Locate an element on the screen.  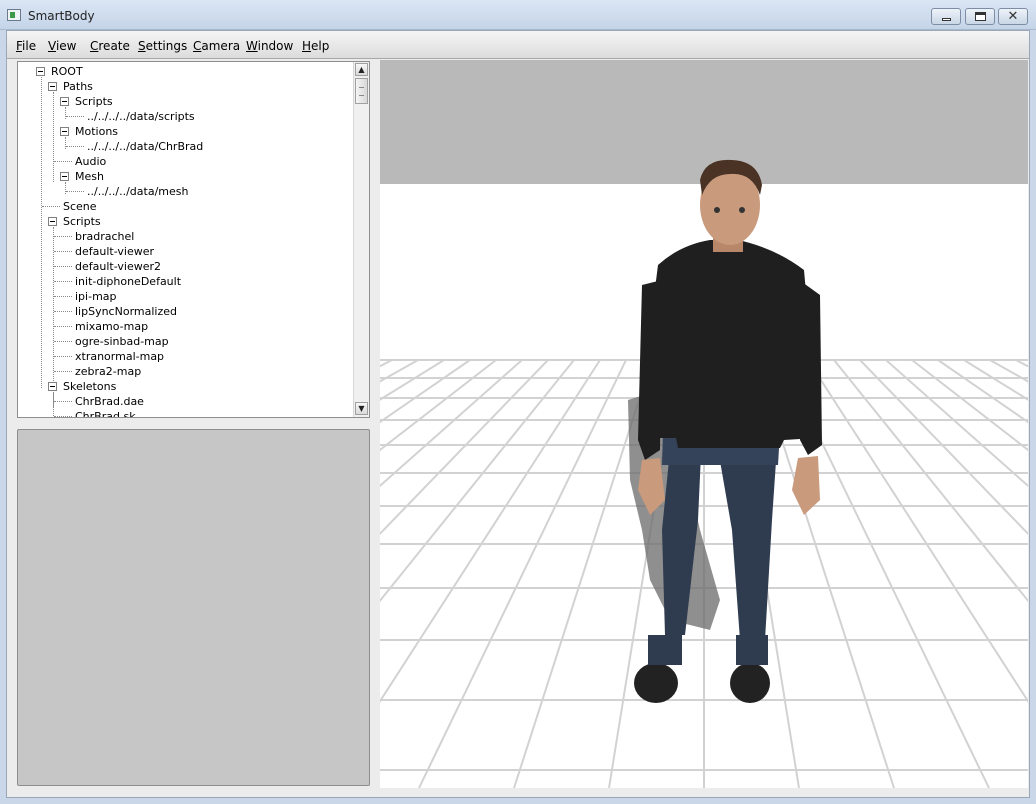
title-bar: SmartBody ✕ is located at coordinates (518, 15).